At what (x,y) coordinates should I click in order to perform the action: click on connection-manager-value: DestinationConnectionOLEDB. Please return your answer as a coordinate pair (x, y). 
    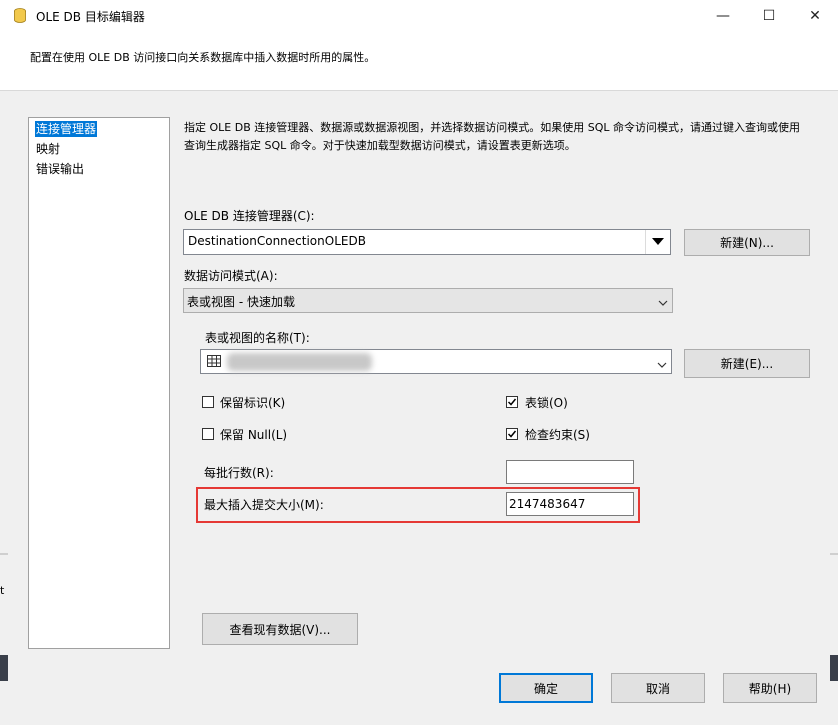
    Looking at the image, I should click on (277, 241).